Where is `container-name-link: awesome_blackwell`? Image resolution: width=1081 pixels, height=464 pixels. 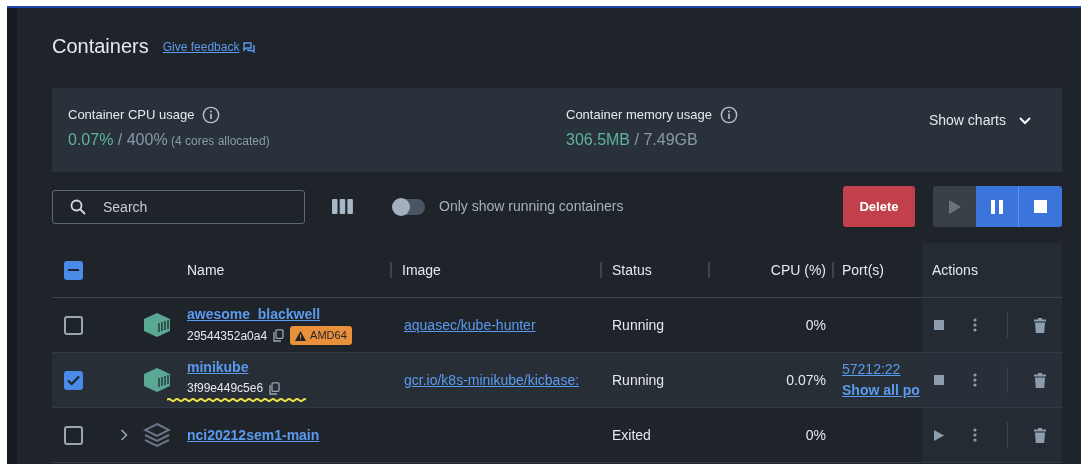 container-name-link: awesome_blackwell is located at coordinates (293, 314).